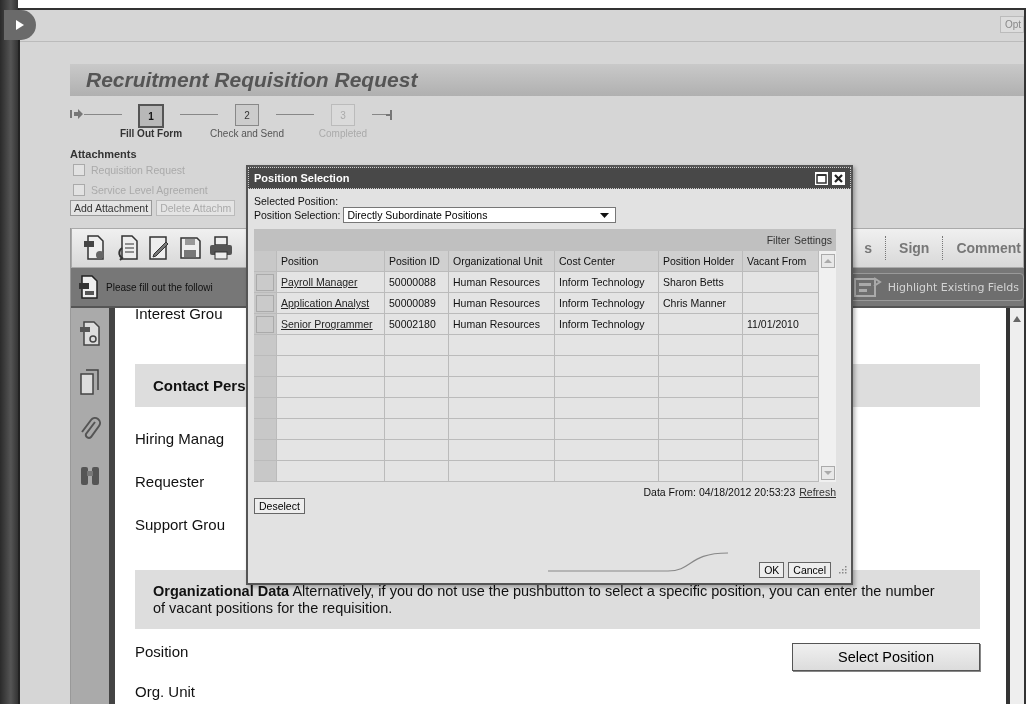 The width and height of the screenshot is (1035, 704). I want to click on toolbar-tab: s, so click(872, 248).